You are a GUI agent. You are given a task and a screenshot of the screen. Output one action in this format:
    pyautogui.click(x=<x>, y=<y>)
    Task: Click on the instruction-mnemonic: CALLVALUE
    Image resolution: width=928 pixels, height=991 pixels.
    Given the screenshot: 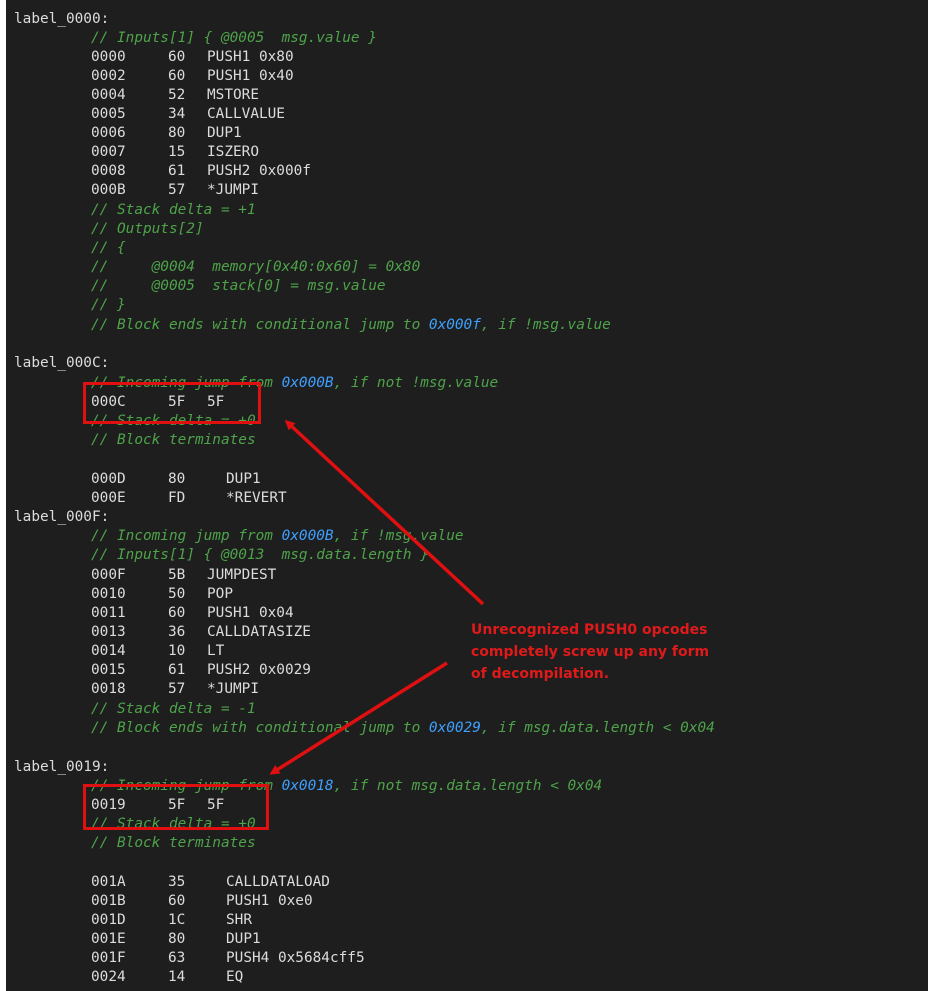 What is the action you would take?
    pyautogui.click(x=246, y=114)
    